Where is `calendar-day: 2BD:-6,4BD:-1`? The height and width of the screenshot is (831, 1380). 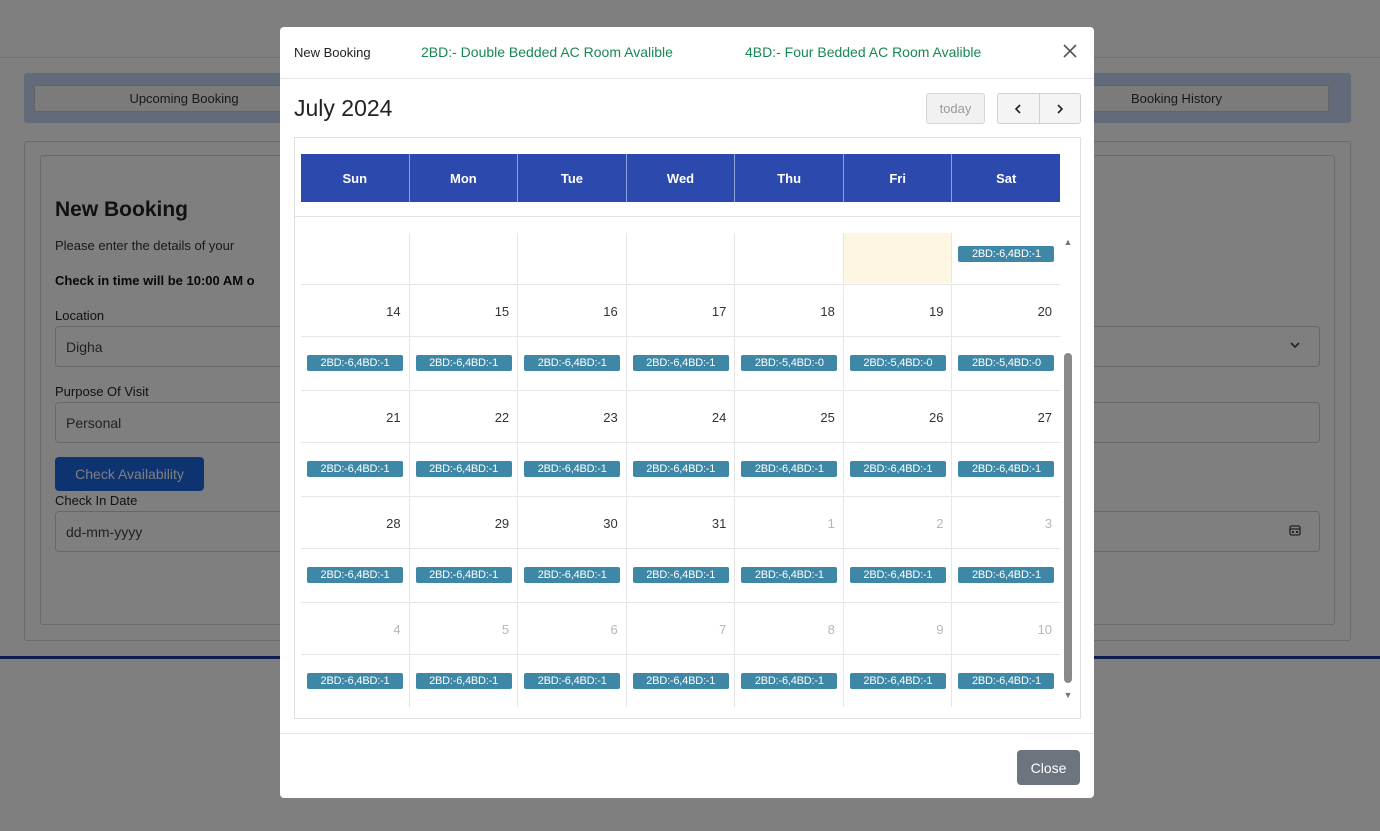
calendar-day: 2BD:-6,4BD:-1 is located at coordinates (1005, 258).